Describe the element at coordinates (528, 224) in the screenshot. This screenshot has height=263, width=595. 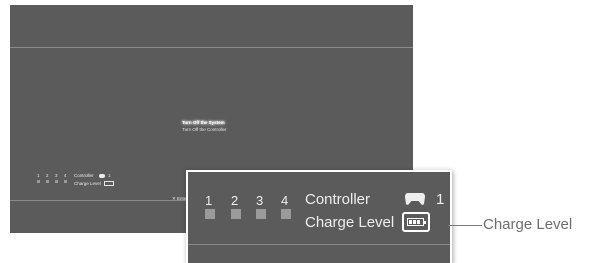
I see `charge-level-callout: Charge Level` at that location.